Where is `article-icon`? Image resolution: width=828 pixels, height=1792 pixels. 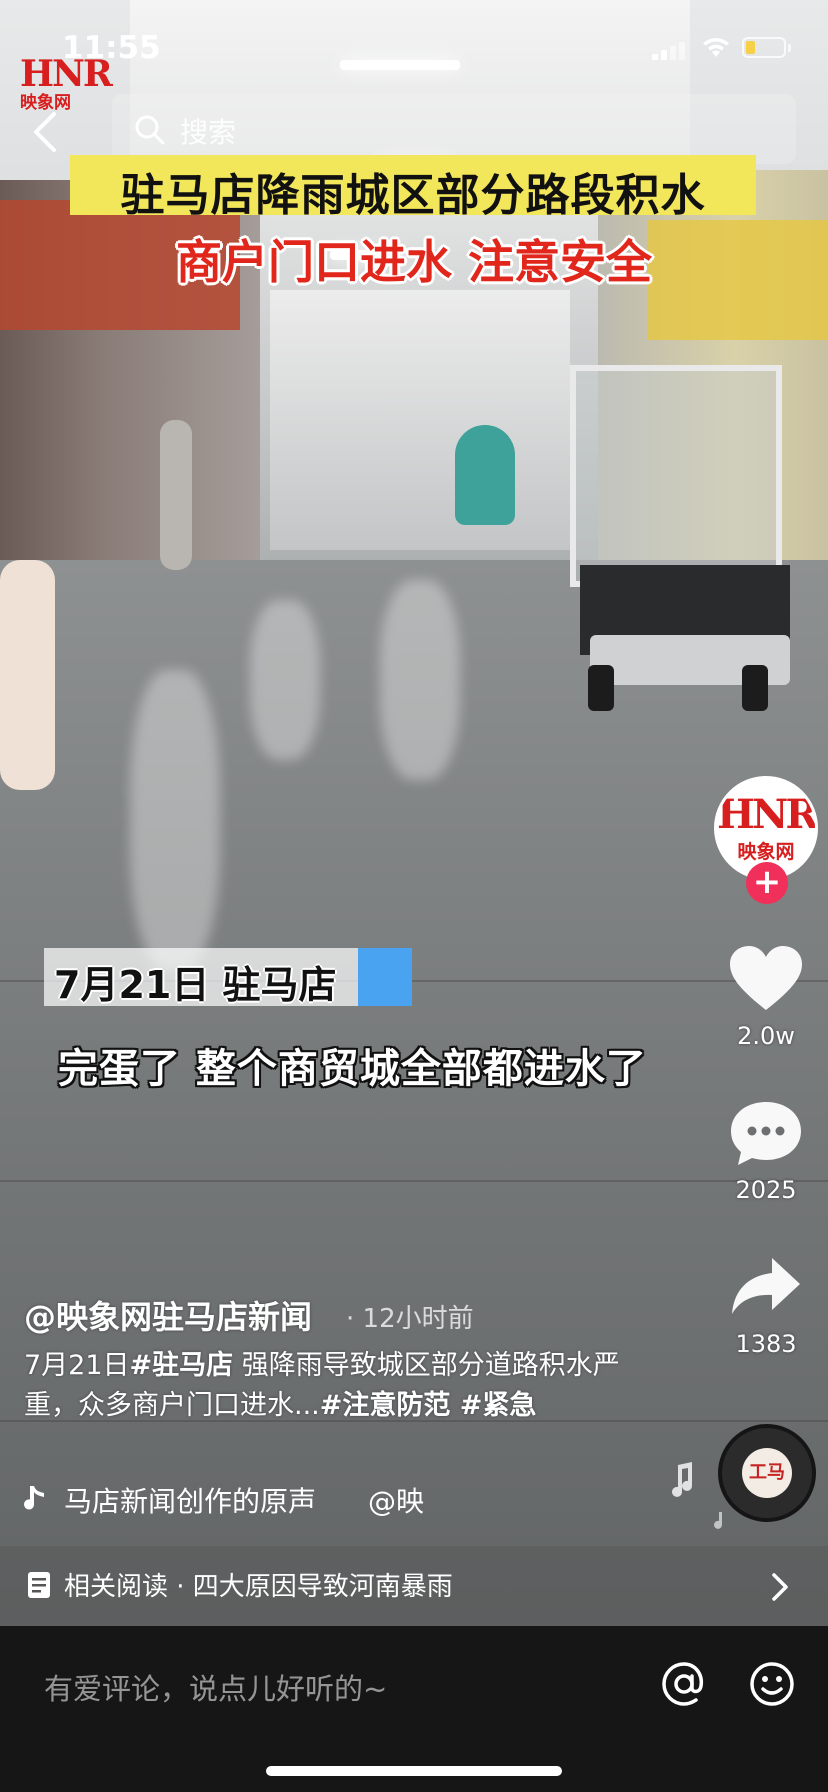
article-icon is located at coordinates (39, 1585).